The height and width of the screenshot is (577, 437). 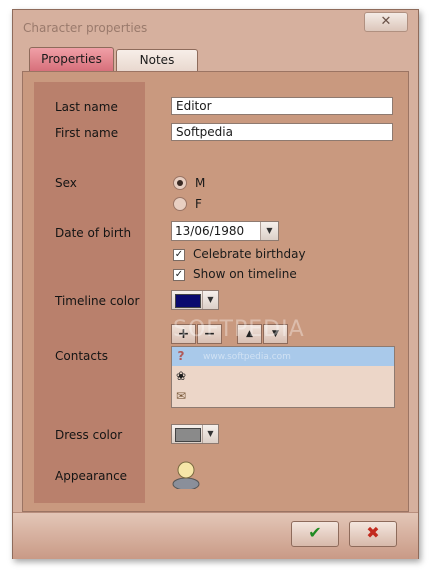 What do you see at coordinates (282, 106) in the screenshot?
I see `last-name-field: Editor` at bounding box center [282, 106].